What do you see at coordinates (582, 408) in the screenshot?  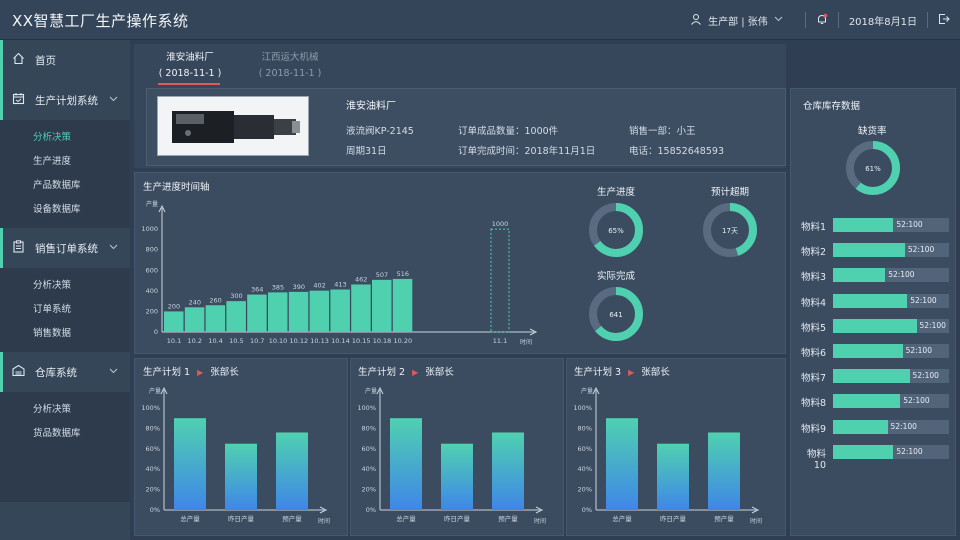 I see `y-tick-label: 100%` at bounding box center [582, 408].